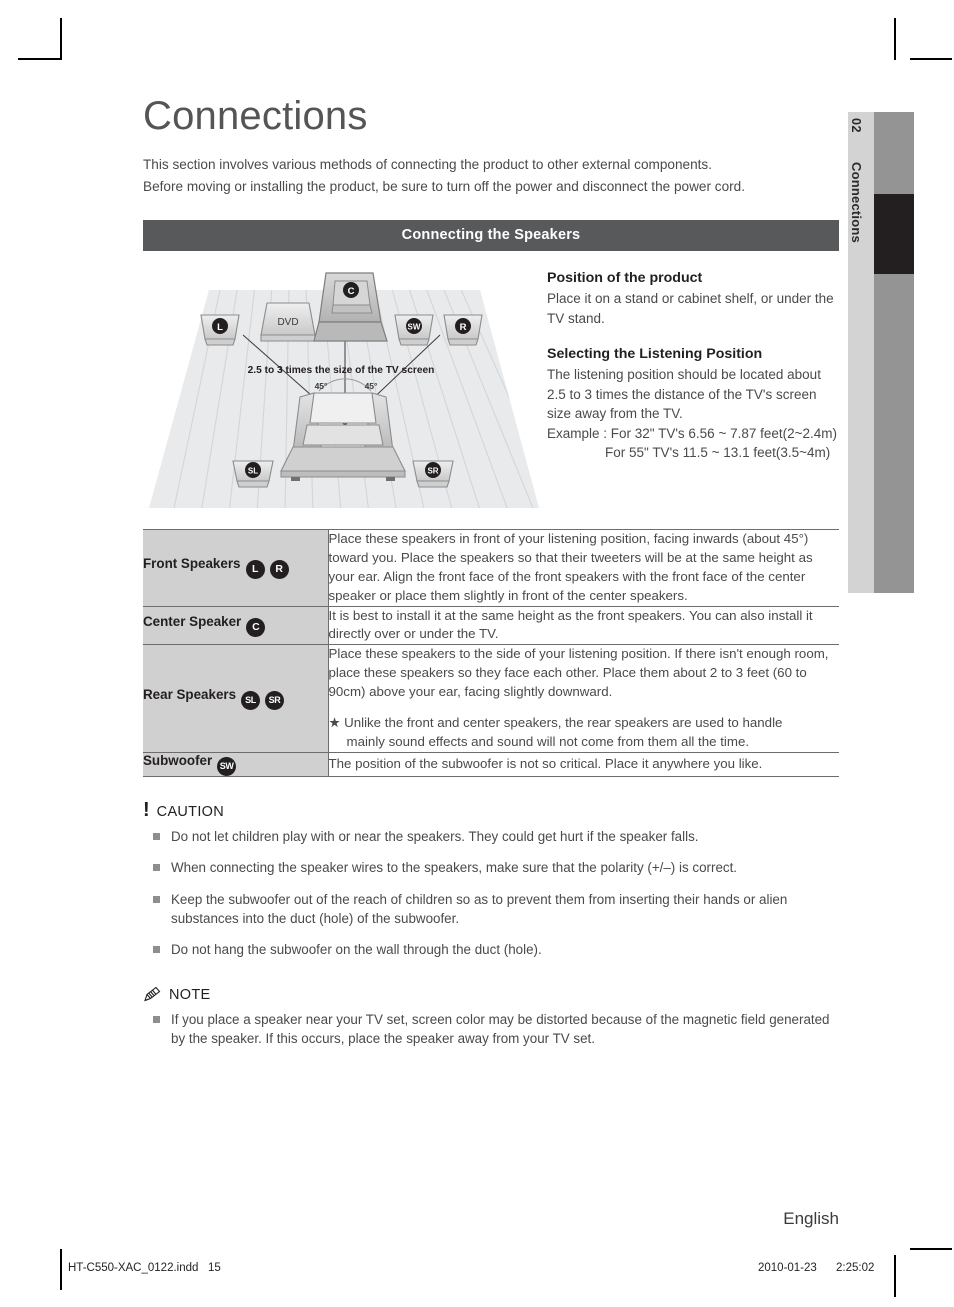 Image resolution: width=954 pixels, height=1307 pixels. What do you see at coordinates (275, 700) in the screenshot?
I see `chip-surround-right: SR` at bounding box center [275, 700].